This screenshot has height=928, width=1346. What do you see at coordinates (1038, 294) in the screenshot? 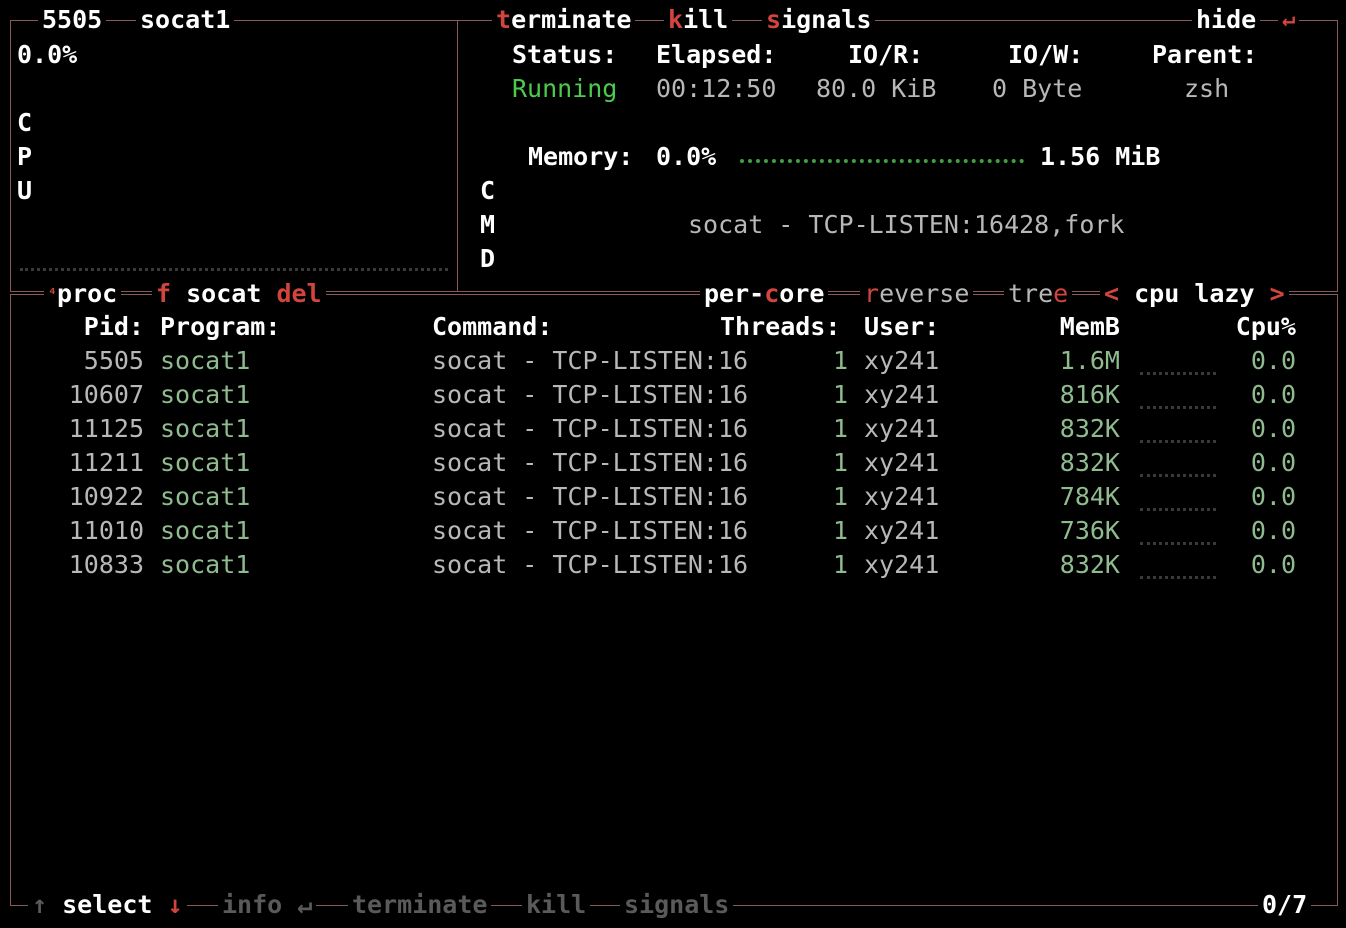
I see `tree-toggle: tree` at bounding box center [1038, 294].